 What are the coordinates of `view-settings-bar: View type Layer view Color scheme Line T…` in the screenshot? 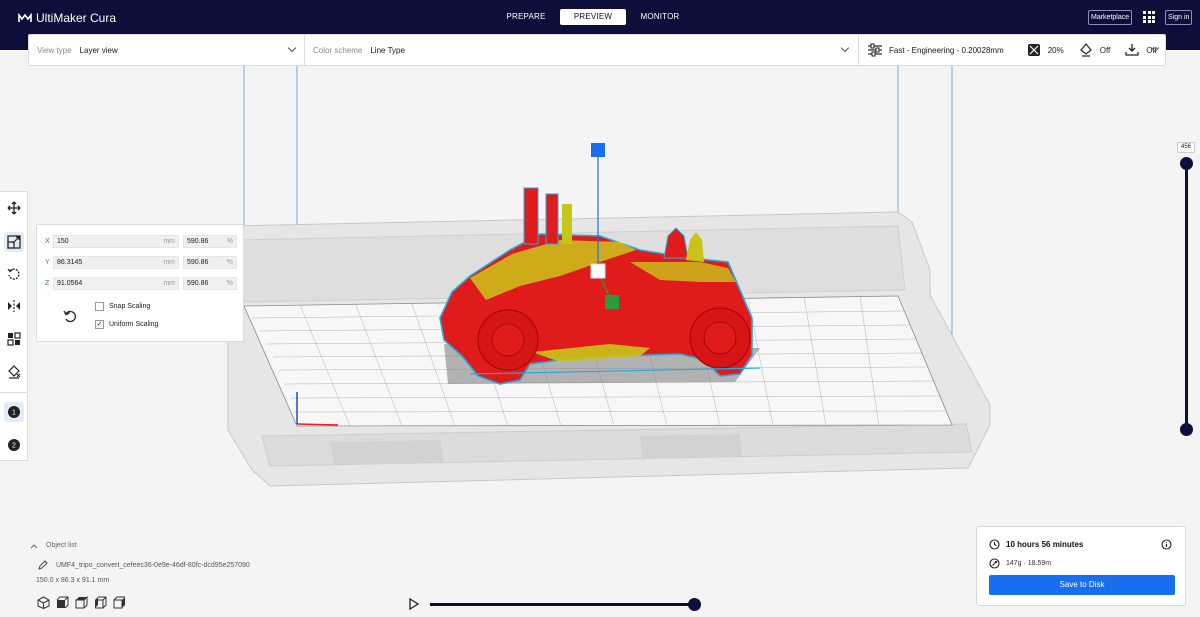 It's located at (597, 50).